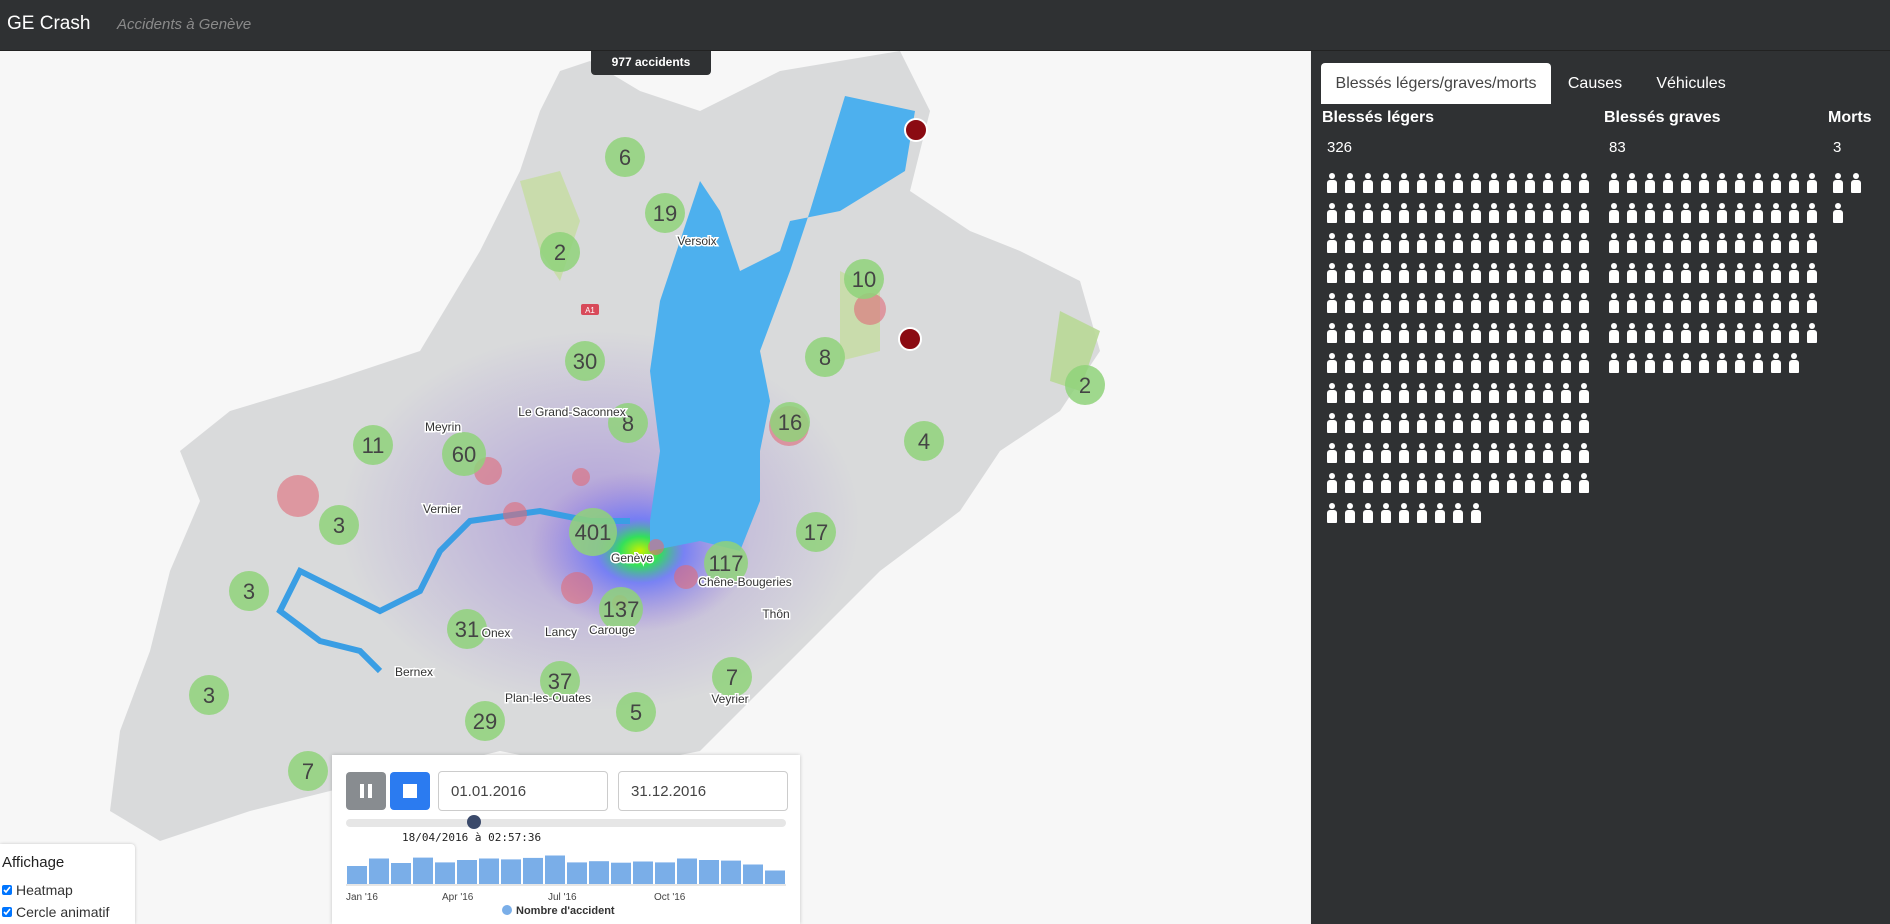  Describe the element at coordinates (725, 563) in the screenshot. I see `cluster-count: 117` at that location.